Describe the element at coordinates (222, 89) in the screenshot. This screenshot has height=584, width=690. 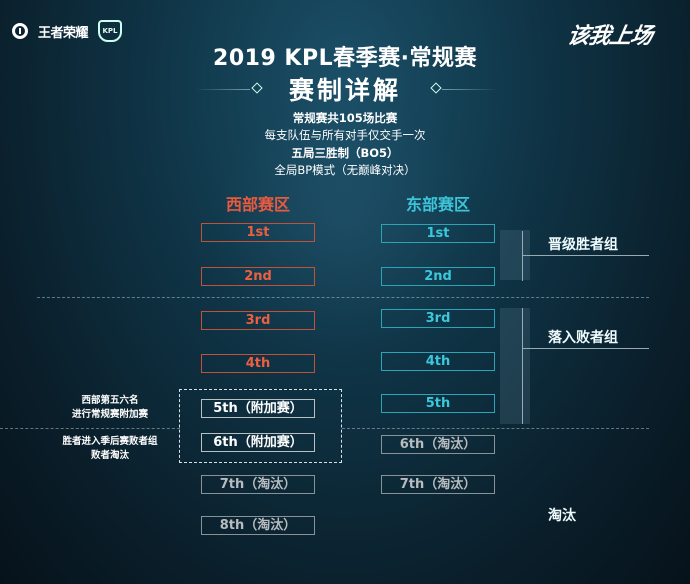
I see `title-decoration-line-left` at that location.